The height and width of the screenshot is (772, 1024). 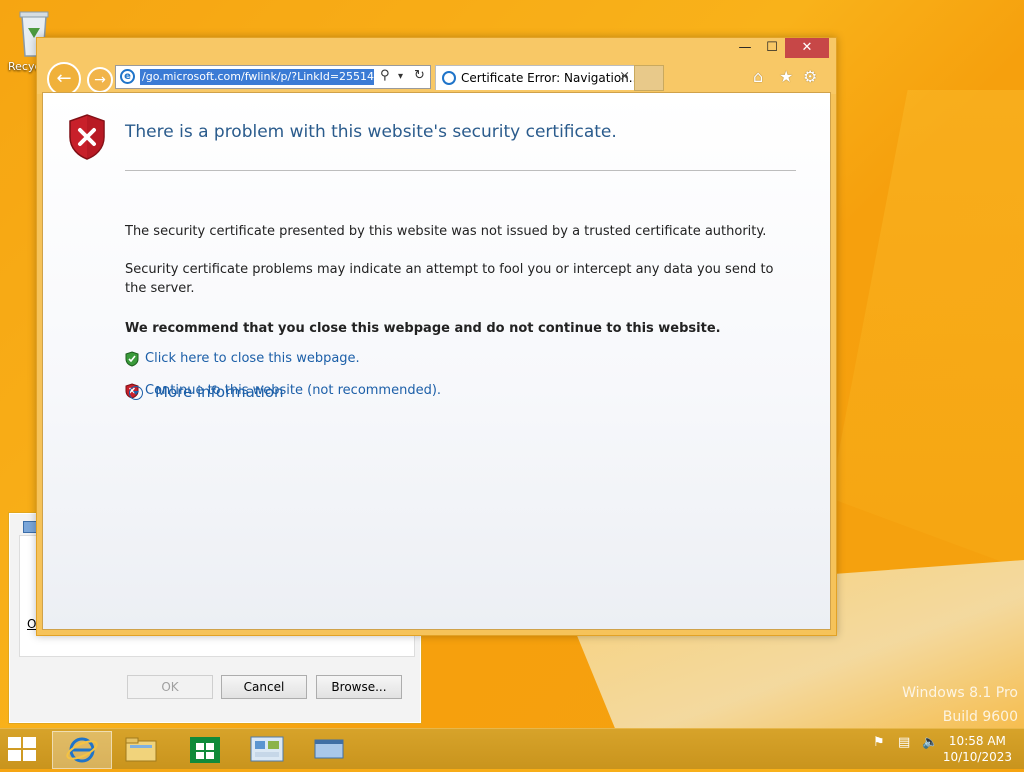 What do you see at coordinates (419, 75) in the screenshot?
I see `refresh-icon: ↻` at bounding box center [419, 75].